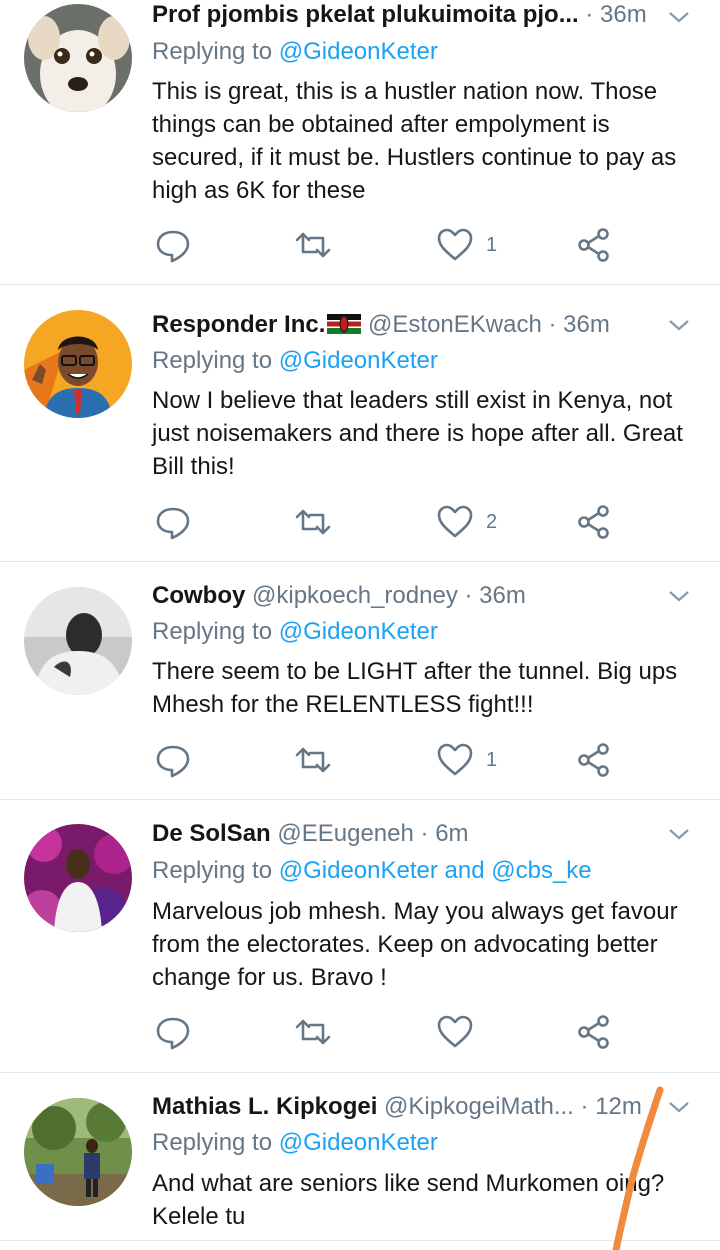 This screenshot has height=1250, width=720. I want to click on replying-to: Replying to @GideonKeter and @cbs_ke, so click(372, 871).